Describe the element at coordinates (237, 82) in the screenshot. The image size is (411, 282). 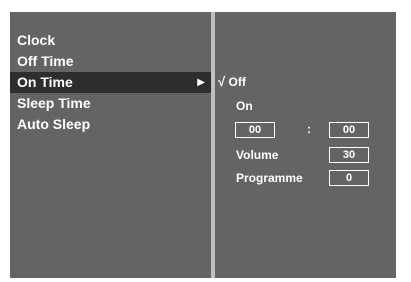
I see `option-off-label: Off` at that location.